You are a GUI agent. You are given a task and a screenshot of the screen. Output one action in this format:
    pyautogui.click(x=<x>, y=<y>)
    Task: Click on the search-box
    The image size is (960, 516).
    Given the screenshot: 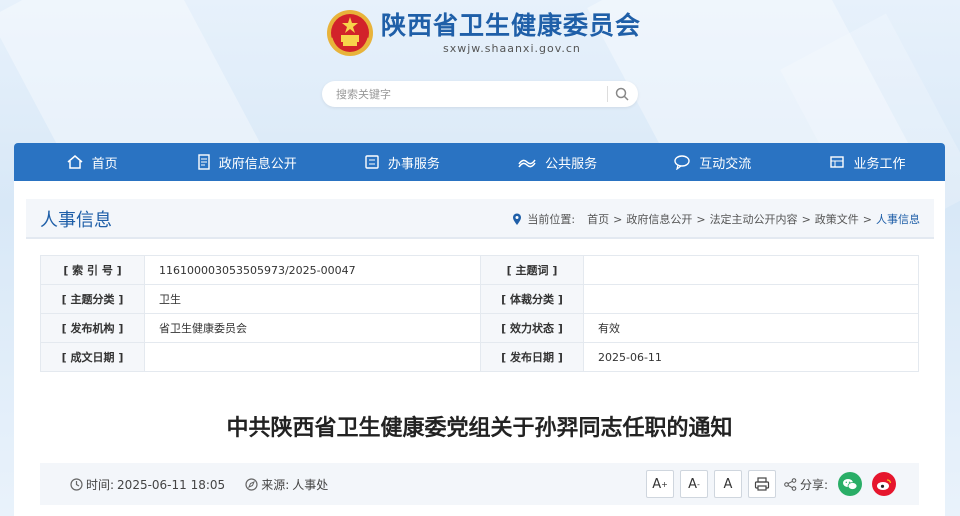 What is the action you would take?
    pyautogui.click(x=480, y=94)
    